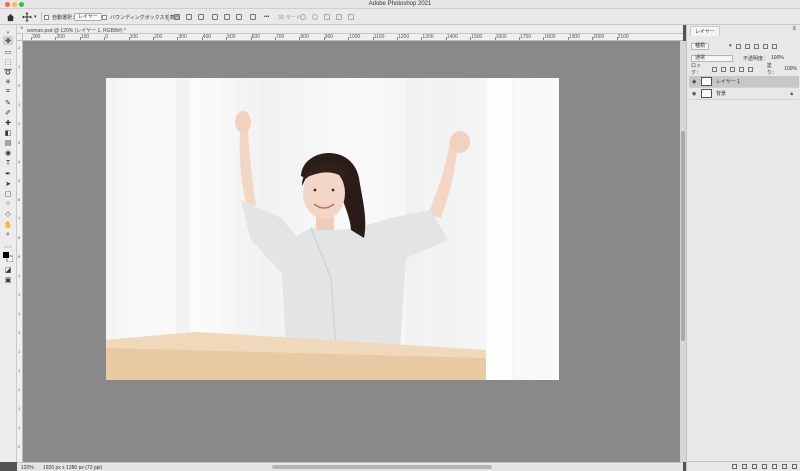 This screenshot has width=800, height=471. I want to click on horizontal-scrollbar, so click(382, 467).